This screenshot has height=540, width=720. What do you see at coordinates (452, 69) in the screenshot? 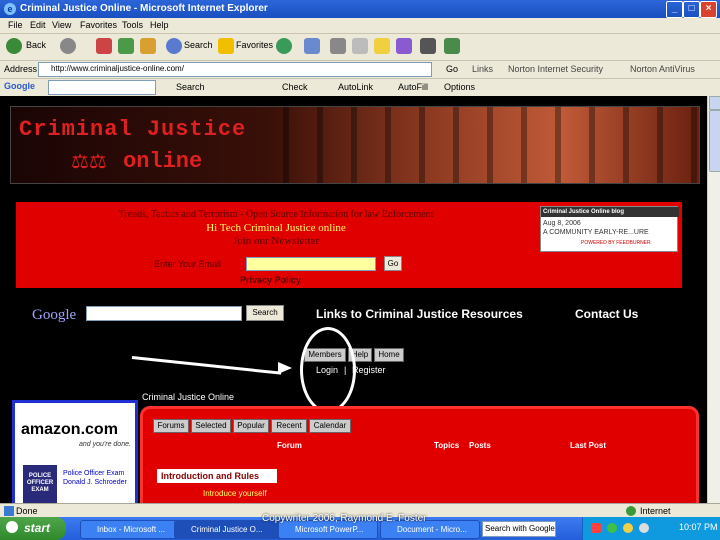
I see `address-go-button: Go` at bounding box center [452, 69].